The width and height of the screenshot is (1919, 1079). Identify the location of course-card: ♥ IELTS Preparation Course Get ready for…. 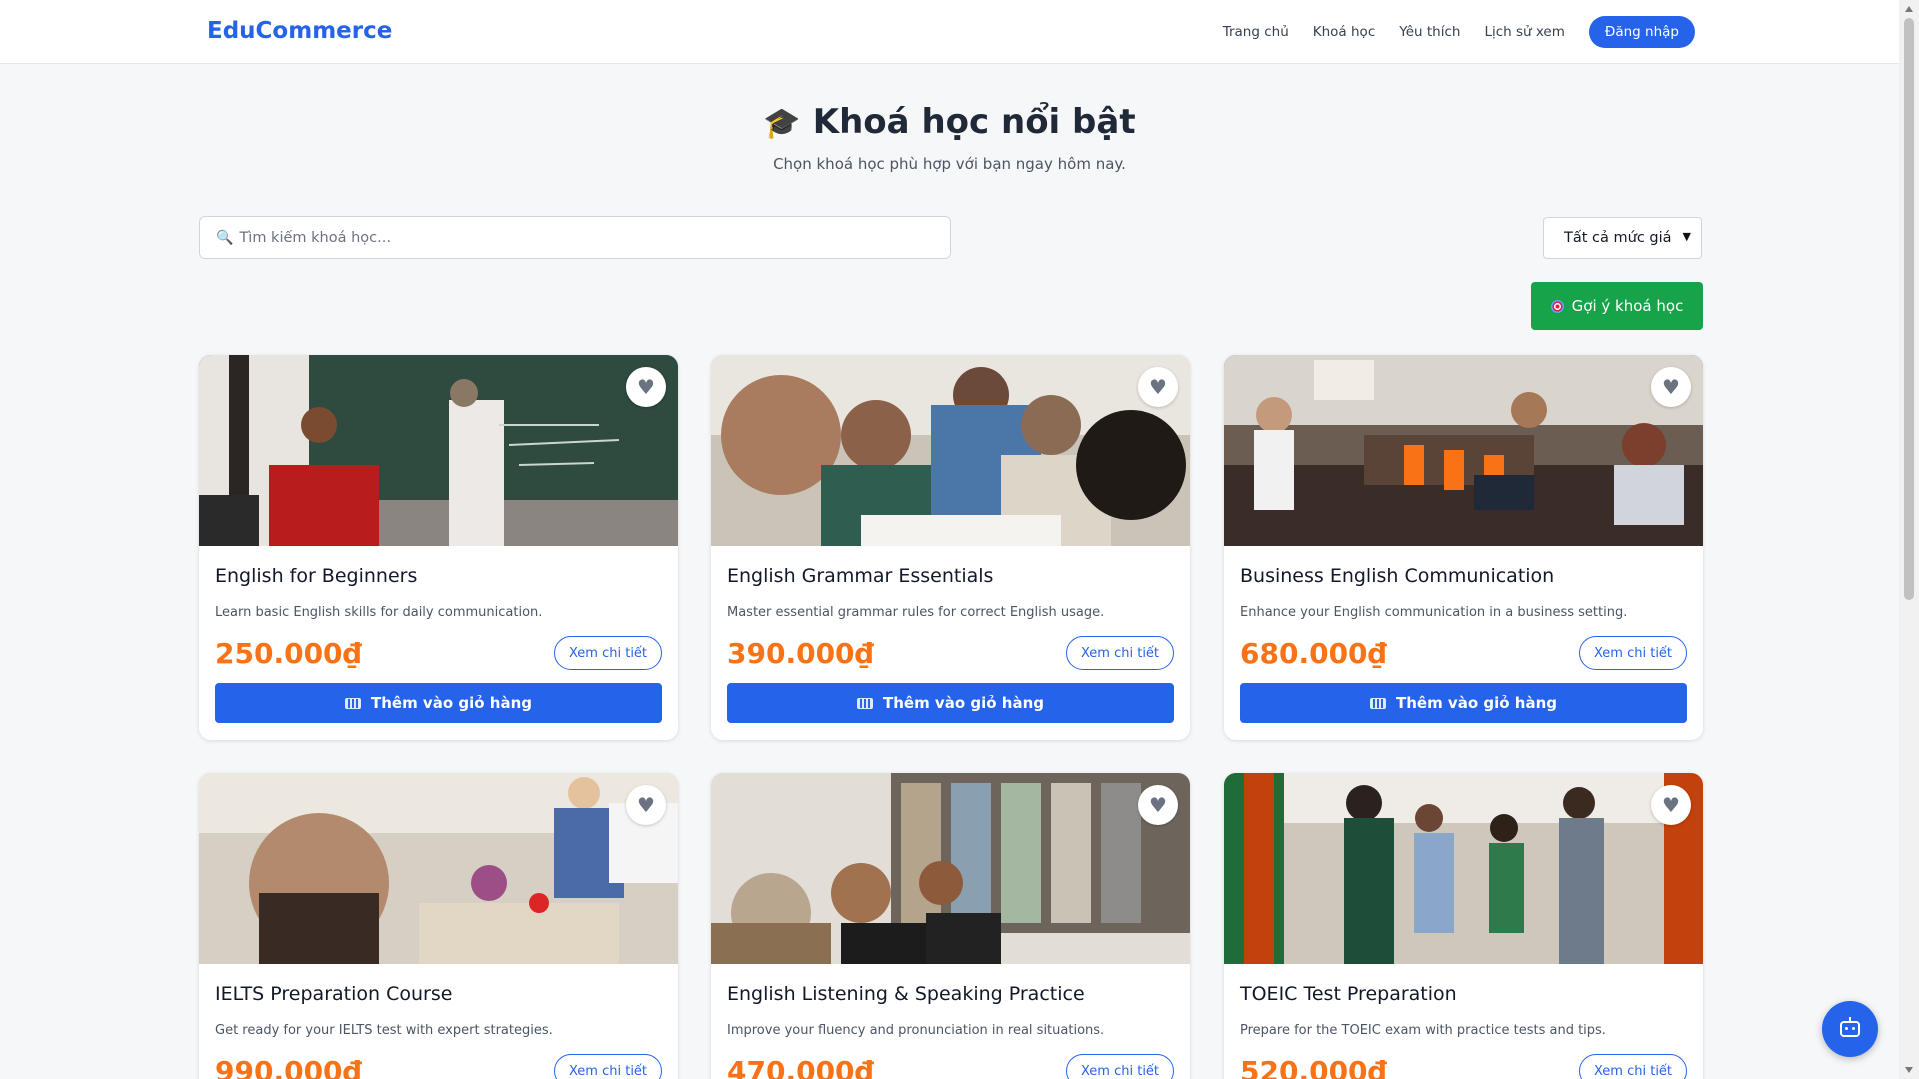
(438, 926).